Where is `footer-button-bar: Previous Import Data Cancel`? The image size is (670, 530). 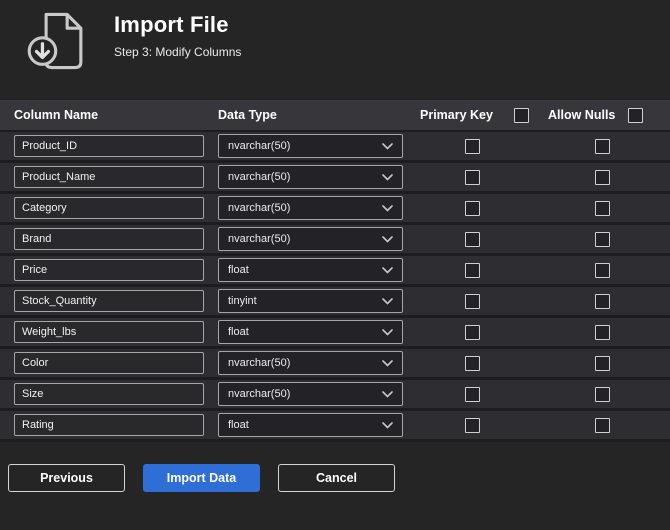 footer-button-bar: Previous Import Data Cancel is located at coordinates (335, 478).